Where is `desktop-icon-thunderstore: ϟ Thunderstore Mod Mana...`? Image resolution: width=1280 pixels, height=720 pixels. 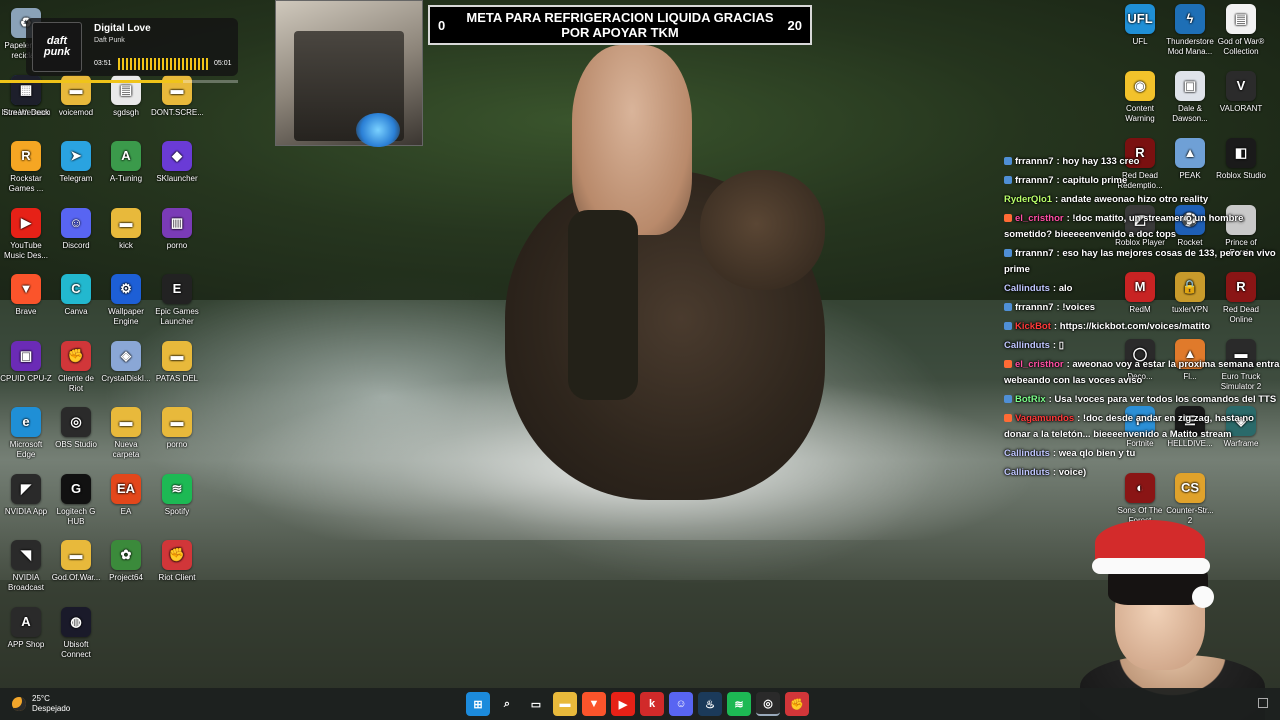 desktop-icon-thunderstore: ϟ Thunderstore Mod Mana... is located at coordinates (1190, 30).